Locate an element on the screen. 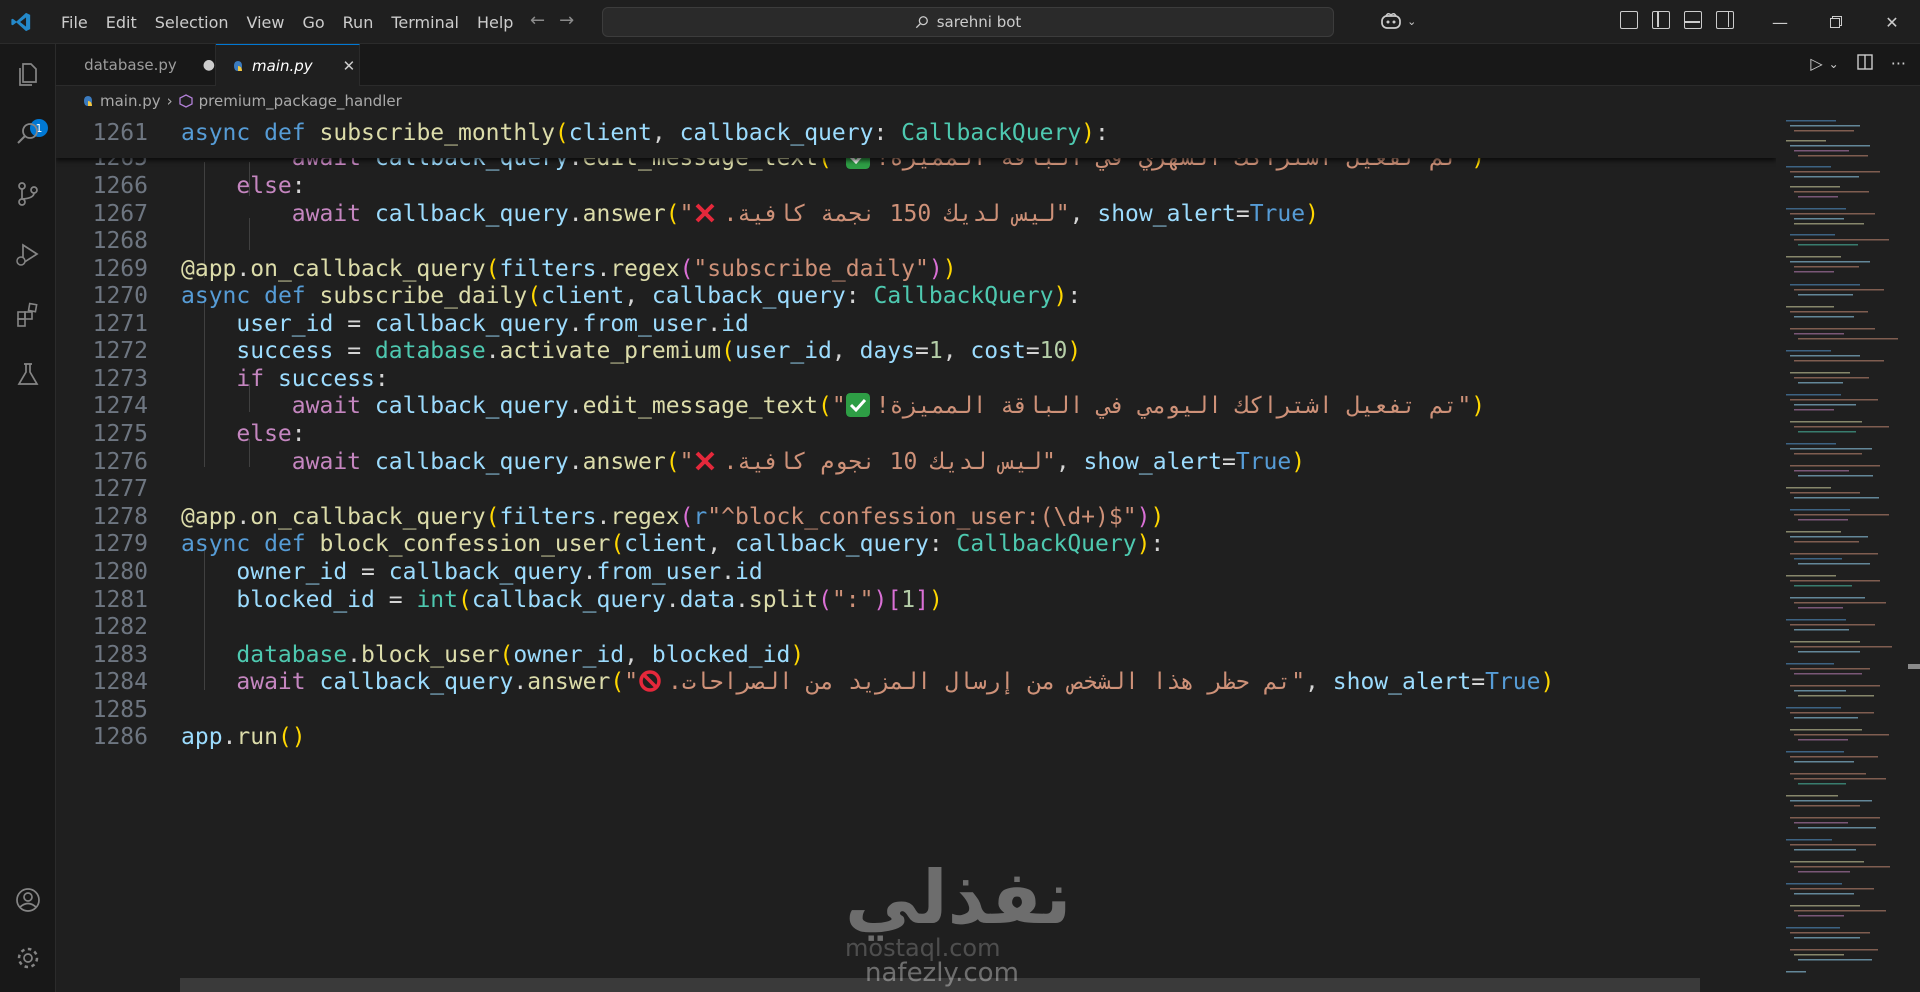  vertical-scrollbar is located at coordinates (1913, 554).